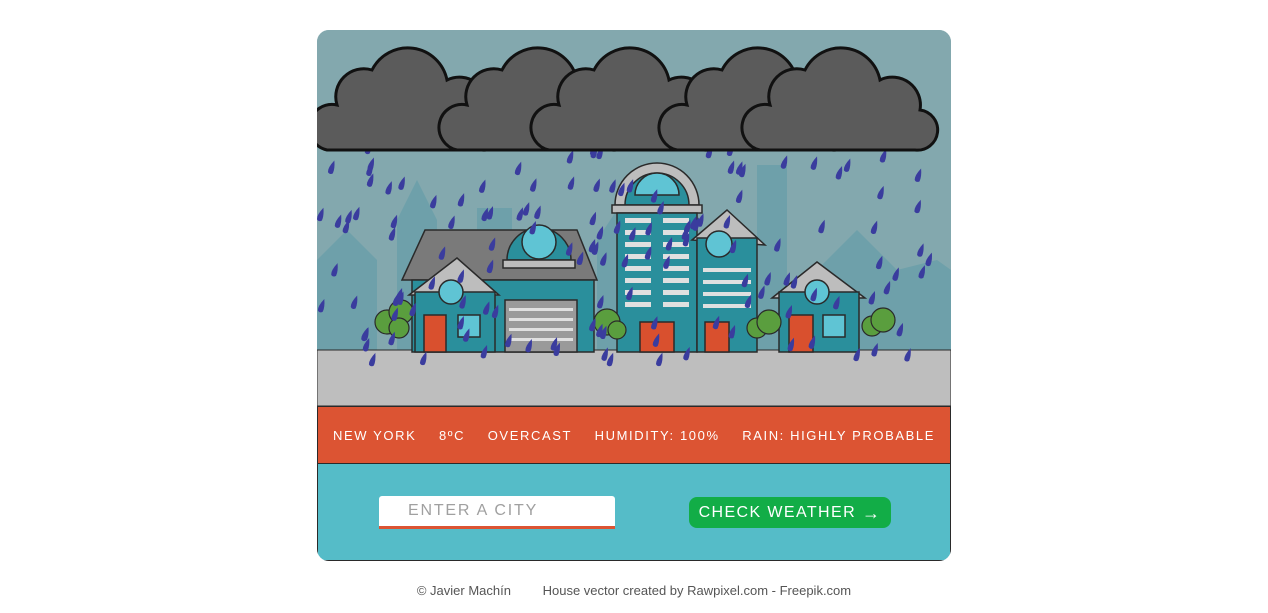 The image size is (1268, 613). What do you see at coordinates (838, 435) in the screenshot?
I see `rain-probability: RAIN: HIGHLY PROBABLE` at bounding box center [838, 435].